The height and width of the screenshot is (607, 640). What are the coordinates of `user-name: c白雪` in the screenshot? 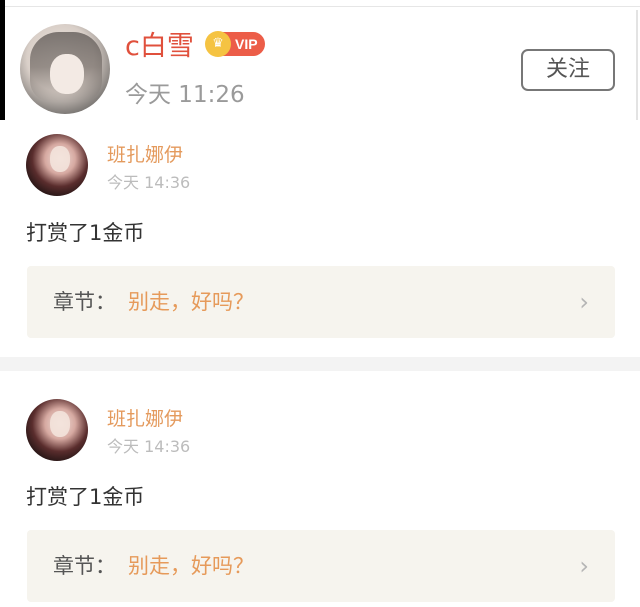 It's located at (159, 47).